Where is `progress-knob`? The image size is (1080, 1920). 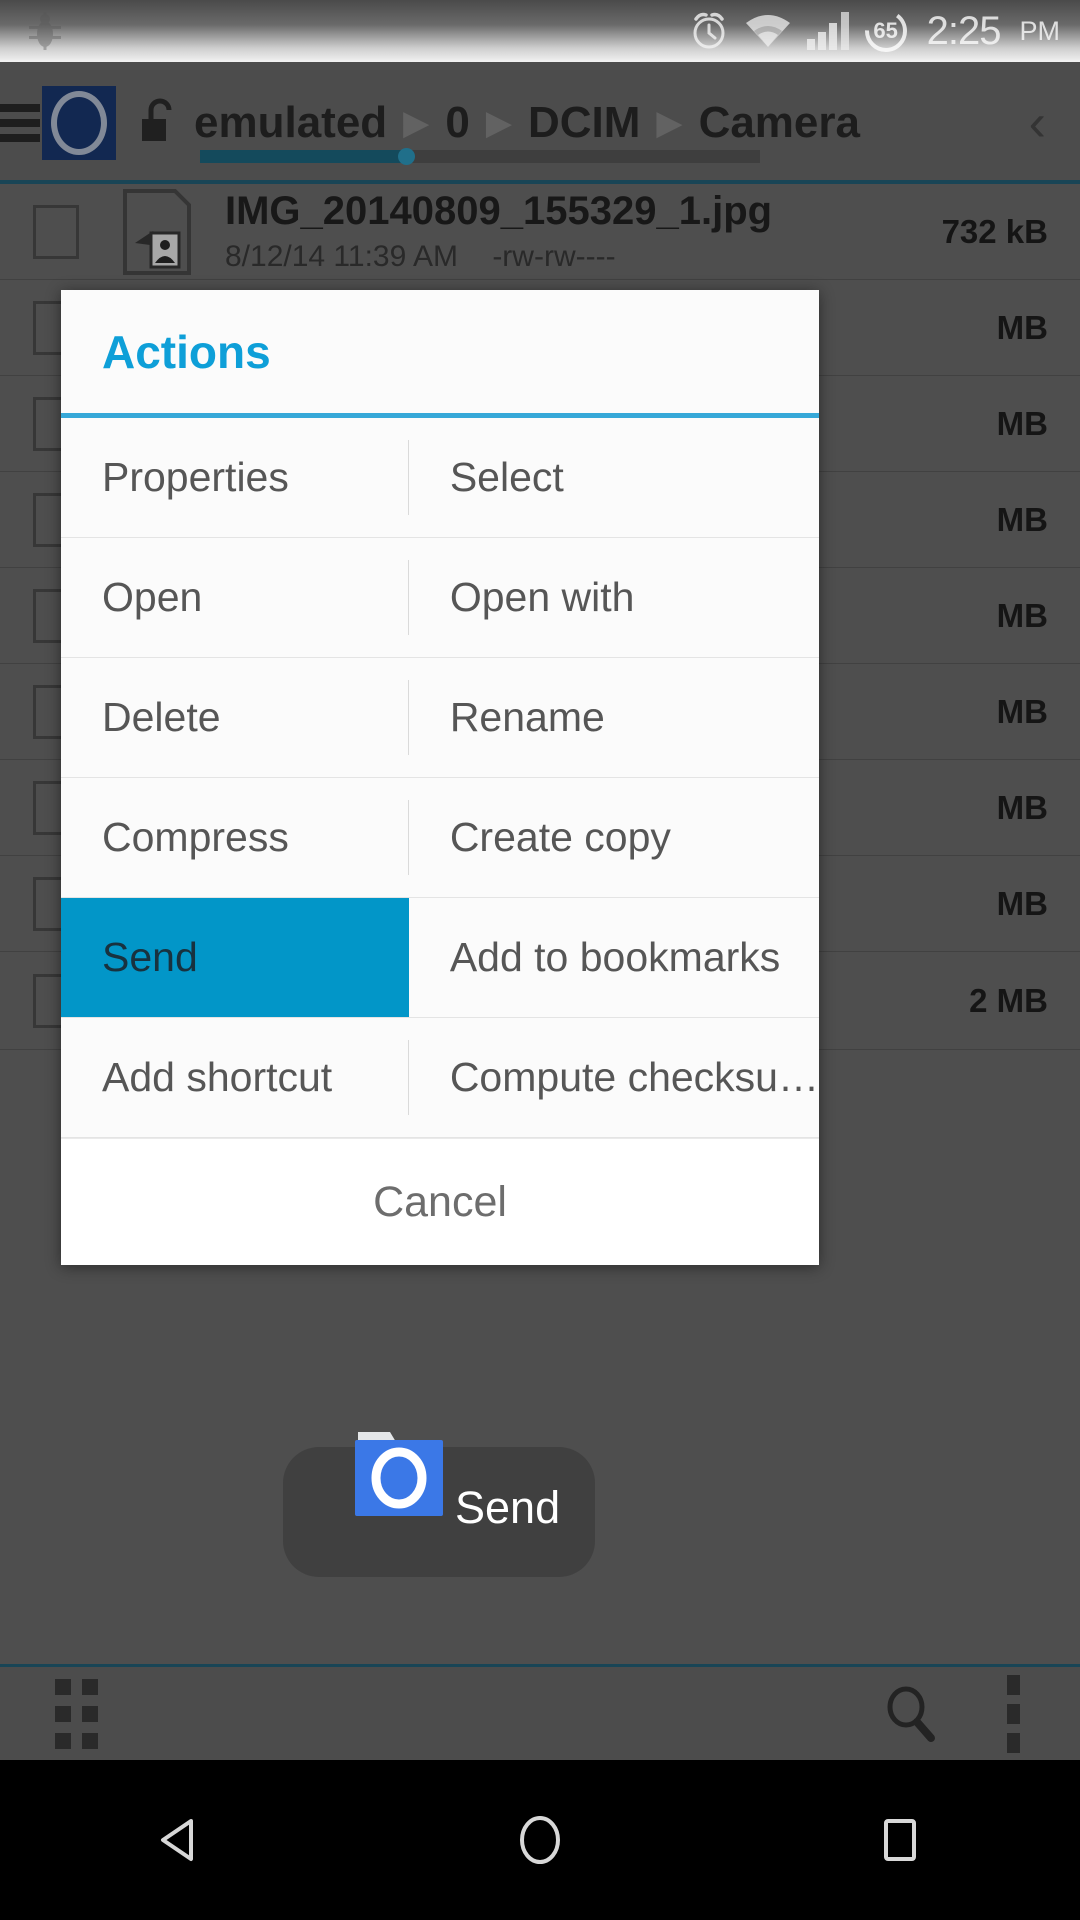 progress-knob is located at coordinates (406, 156).